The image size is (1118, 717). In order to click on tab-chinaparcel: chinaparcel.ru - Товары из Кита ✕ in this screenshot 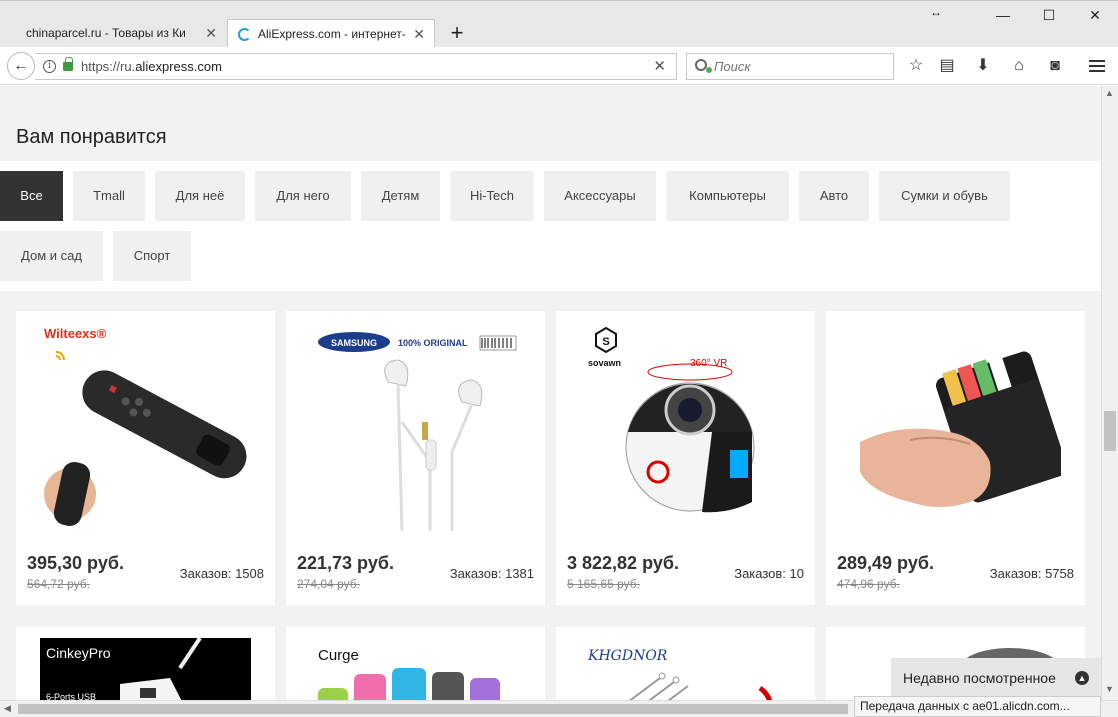, I will do `click(117, 33)`.